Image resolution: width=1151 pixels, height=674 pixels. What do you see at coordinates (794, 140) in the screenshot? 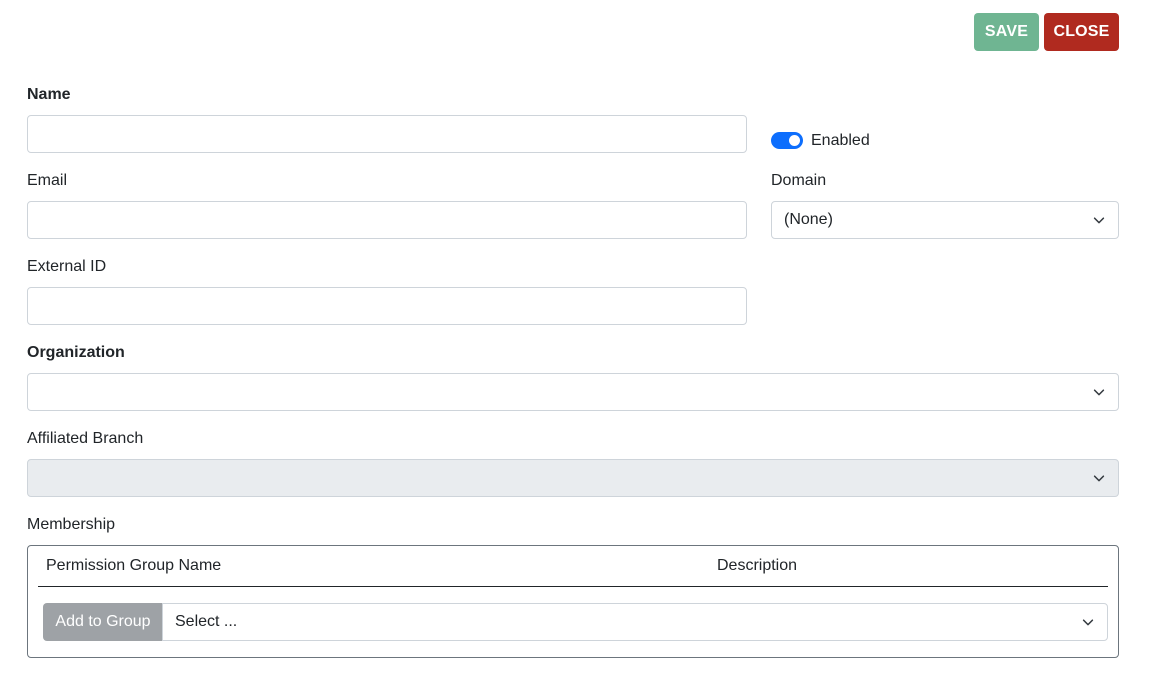
I see `toggle-knob` at bounding box center [794, 140].